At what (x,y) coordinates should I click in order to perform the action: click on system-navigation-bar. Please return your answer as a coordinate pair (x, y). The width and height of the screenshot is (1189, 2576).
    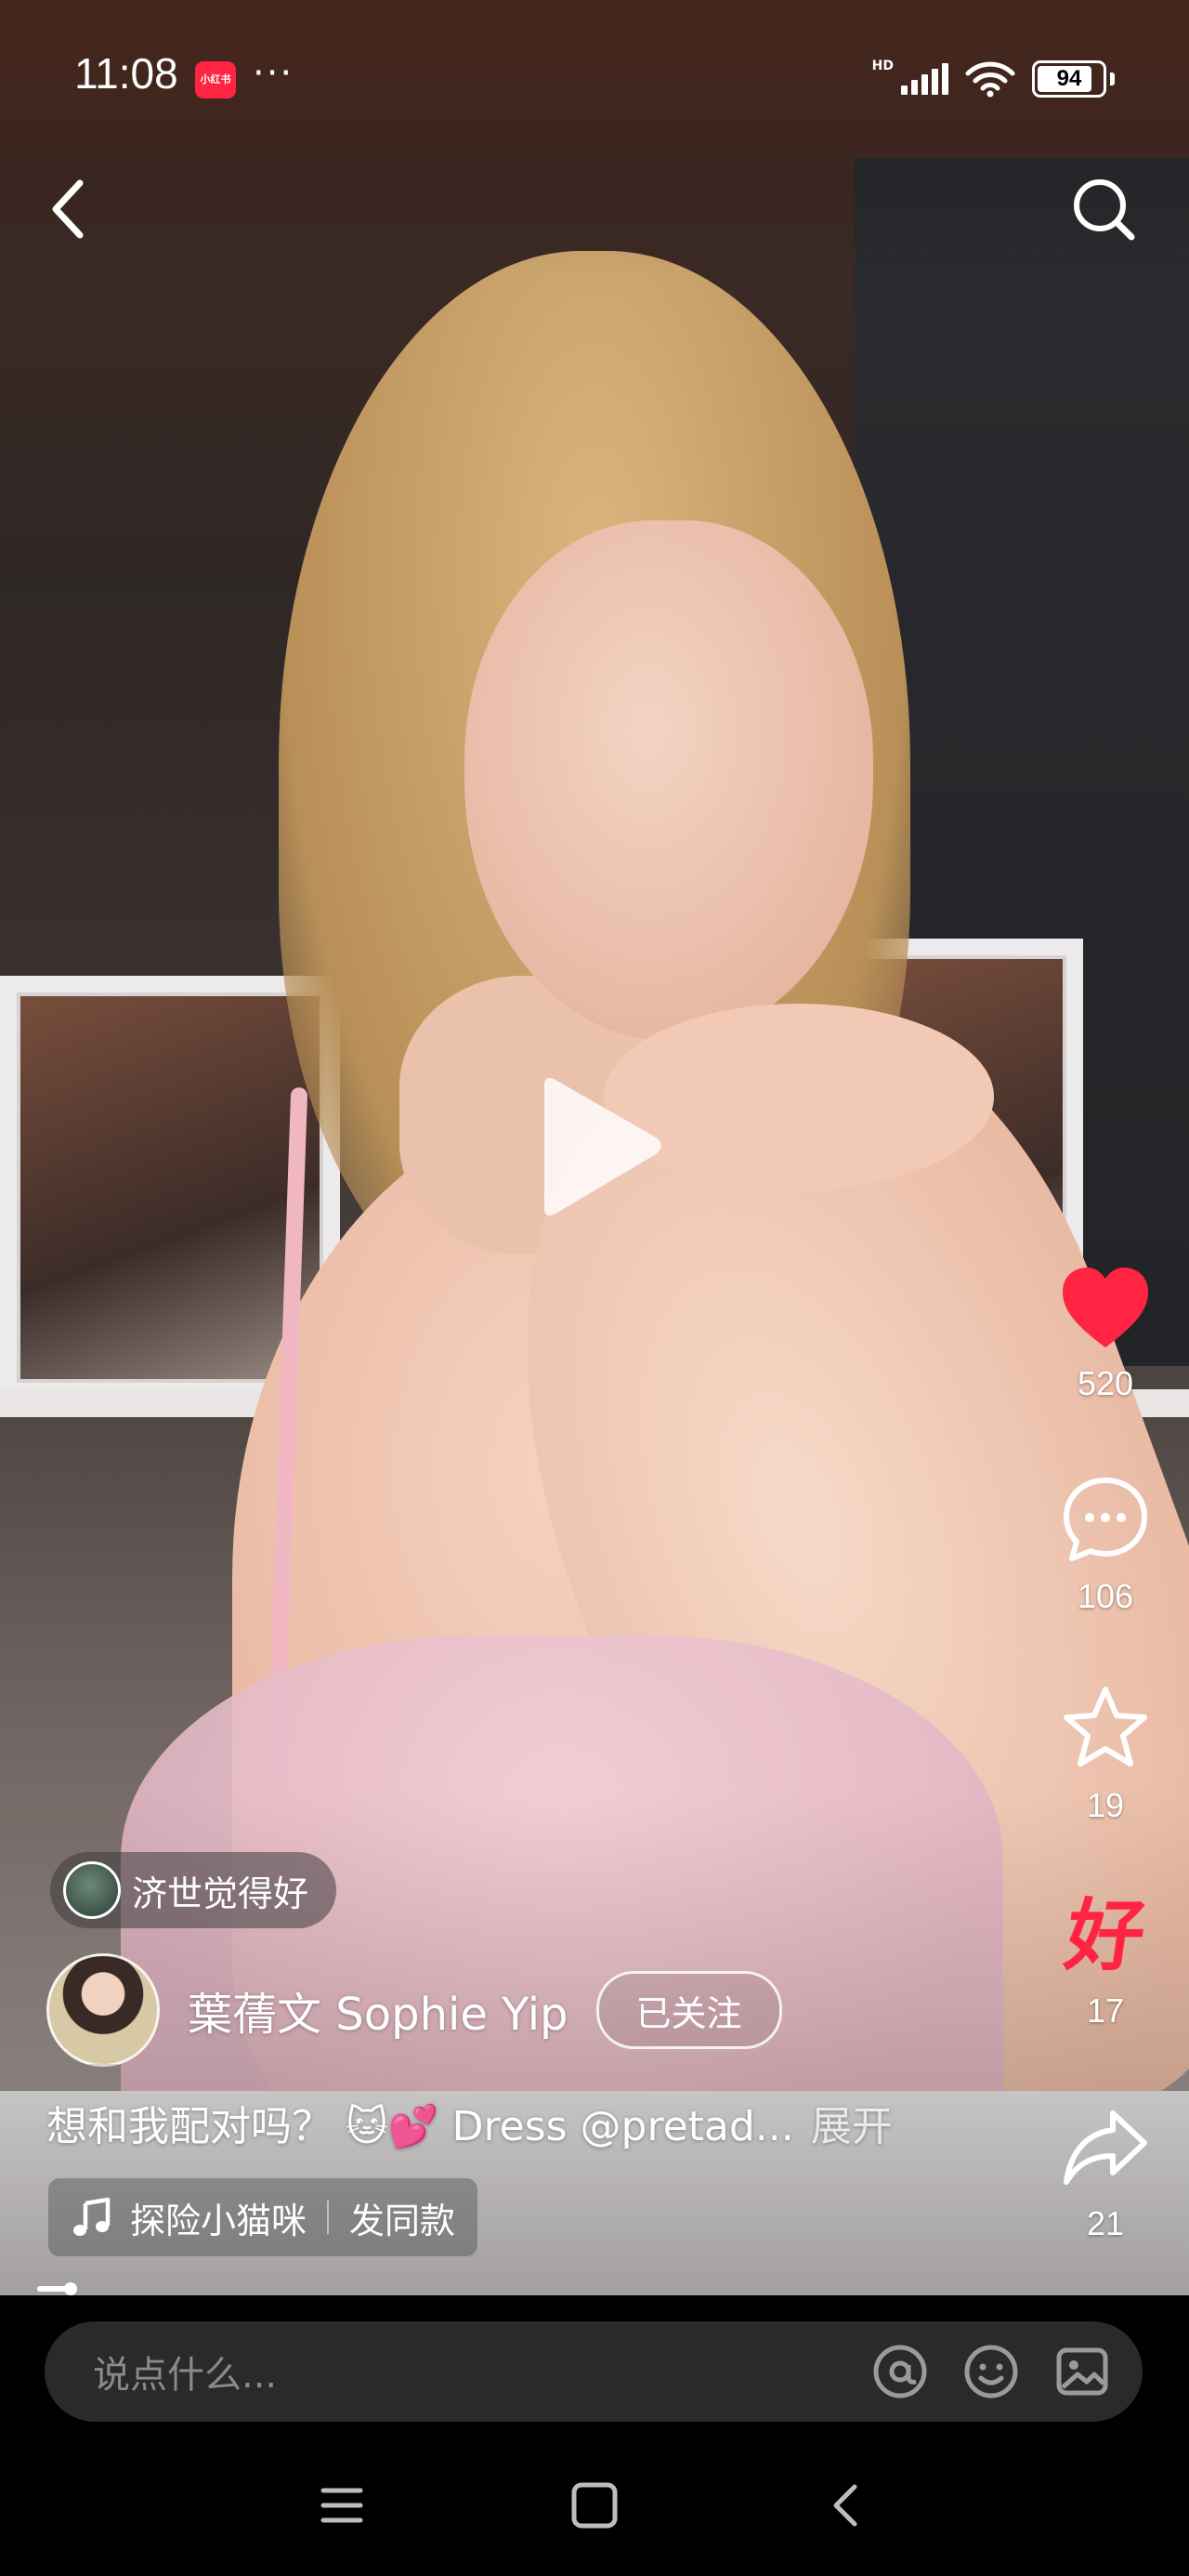
    Looking at the image, I should click on (594, 2505).